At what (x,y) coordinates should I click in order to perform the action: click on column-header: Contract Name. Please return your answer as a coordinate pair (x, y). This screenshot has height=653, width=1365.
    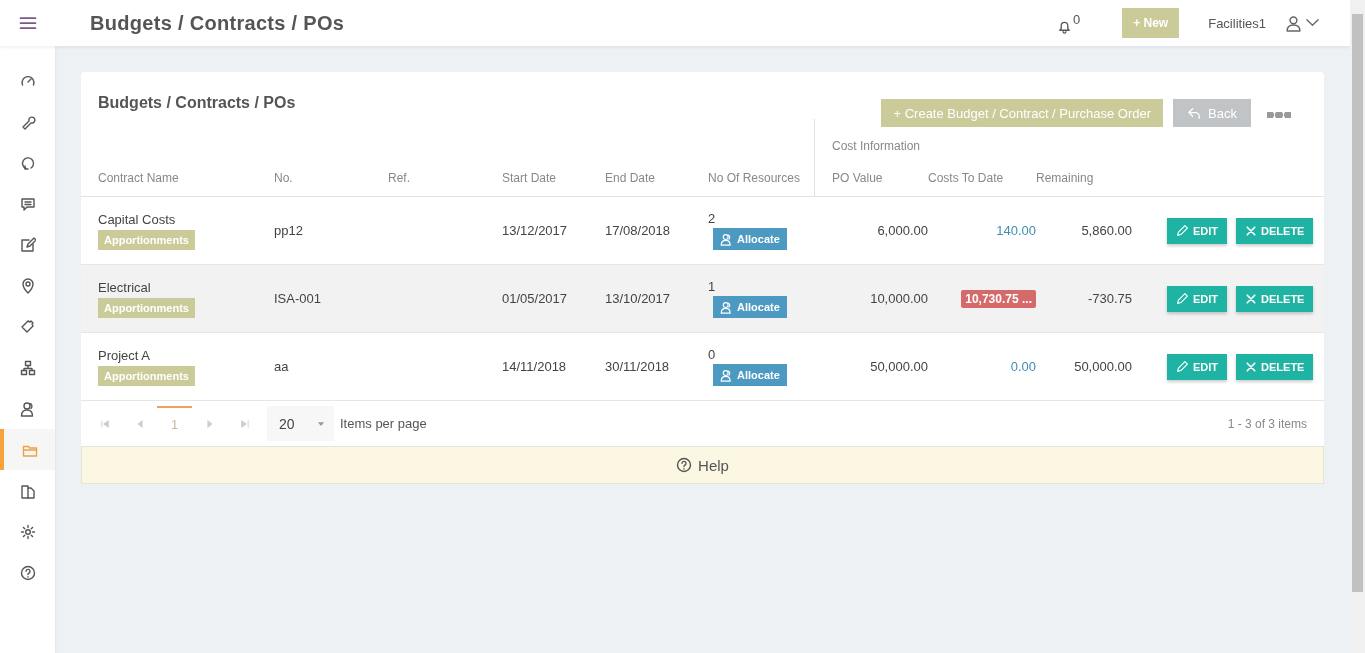
    Looking at the image, I should click on (138, 178).